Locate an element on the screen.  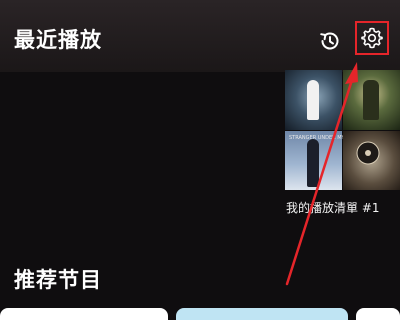
recommended-cards-row is located at coordinates (200, 314).